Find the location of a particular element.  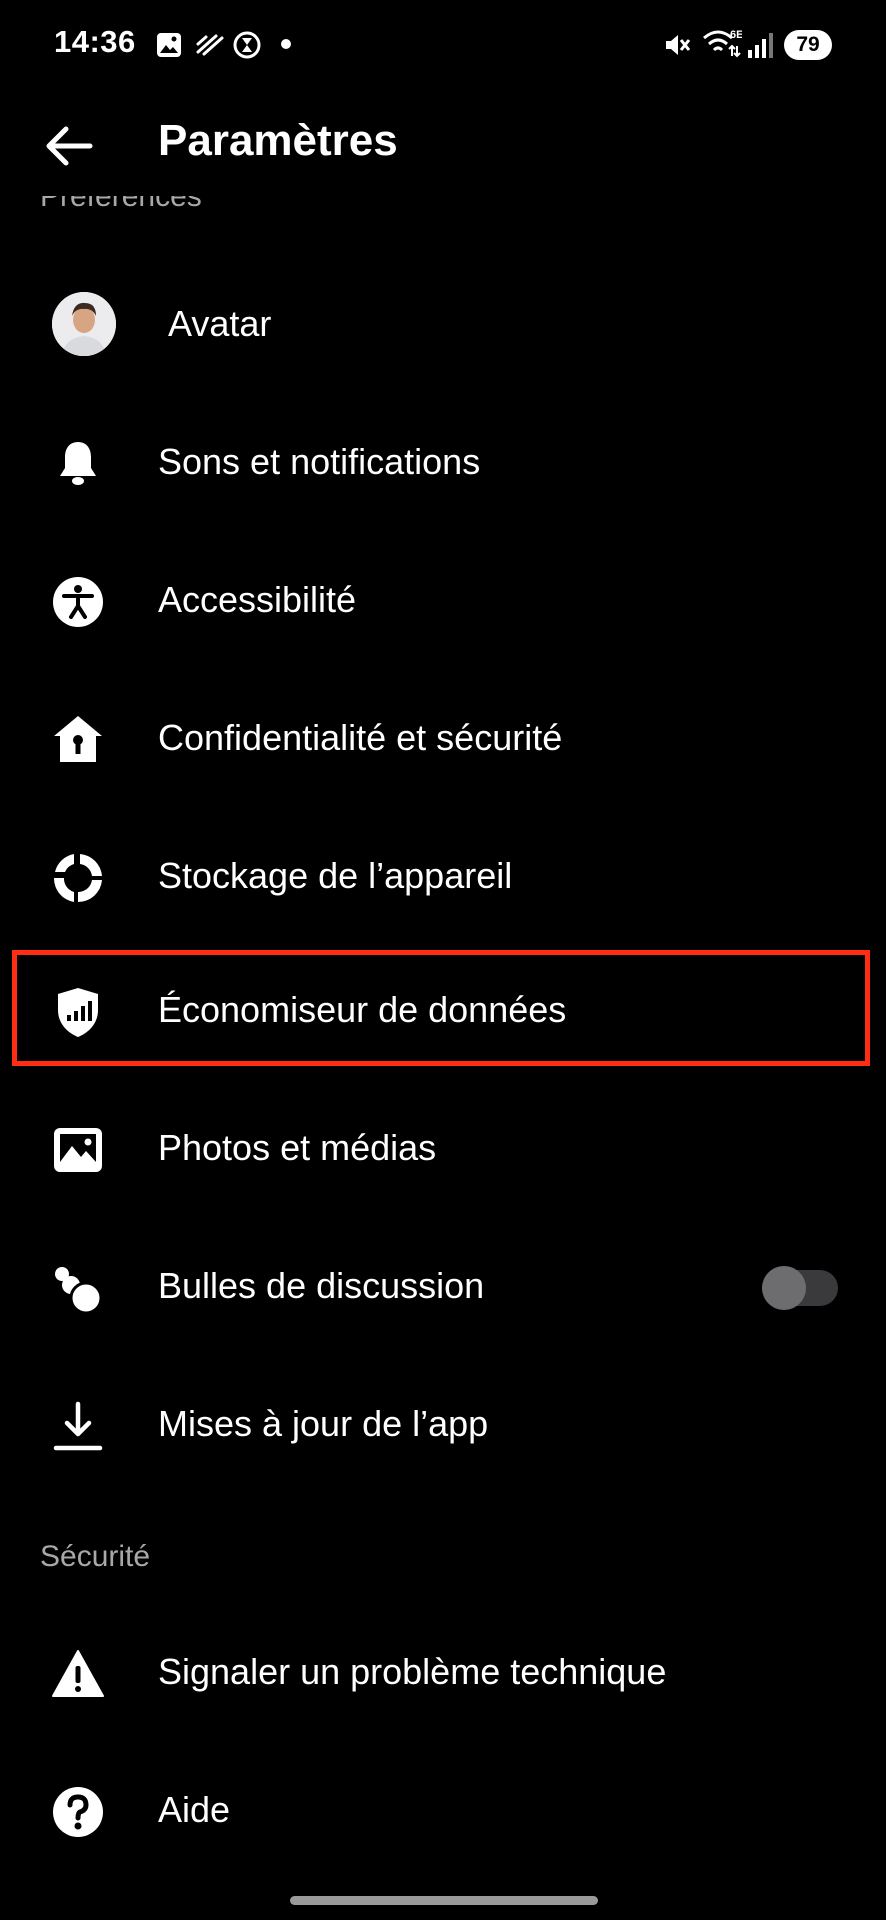

settings-item-label: Signaler un problème technique is located at coordinates (412, 1671).